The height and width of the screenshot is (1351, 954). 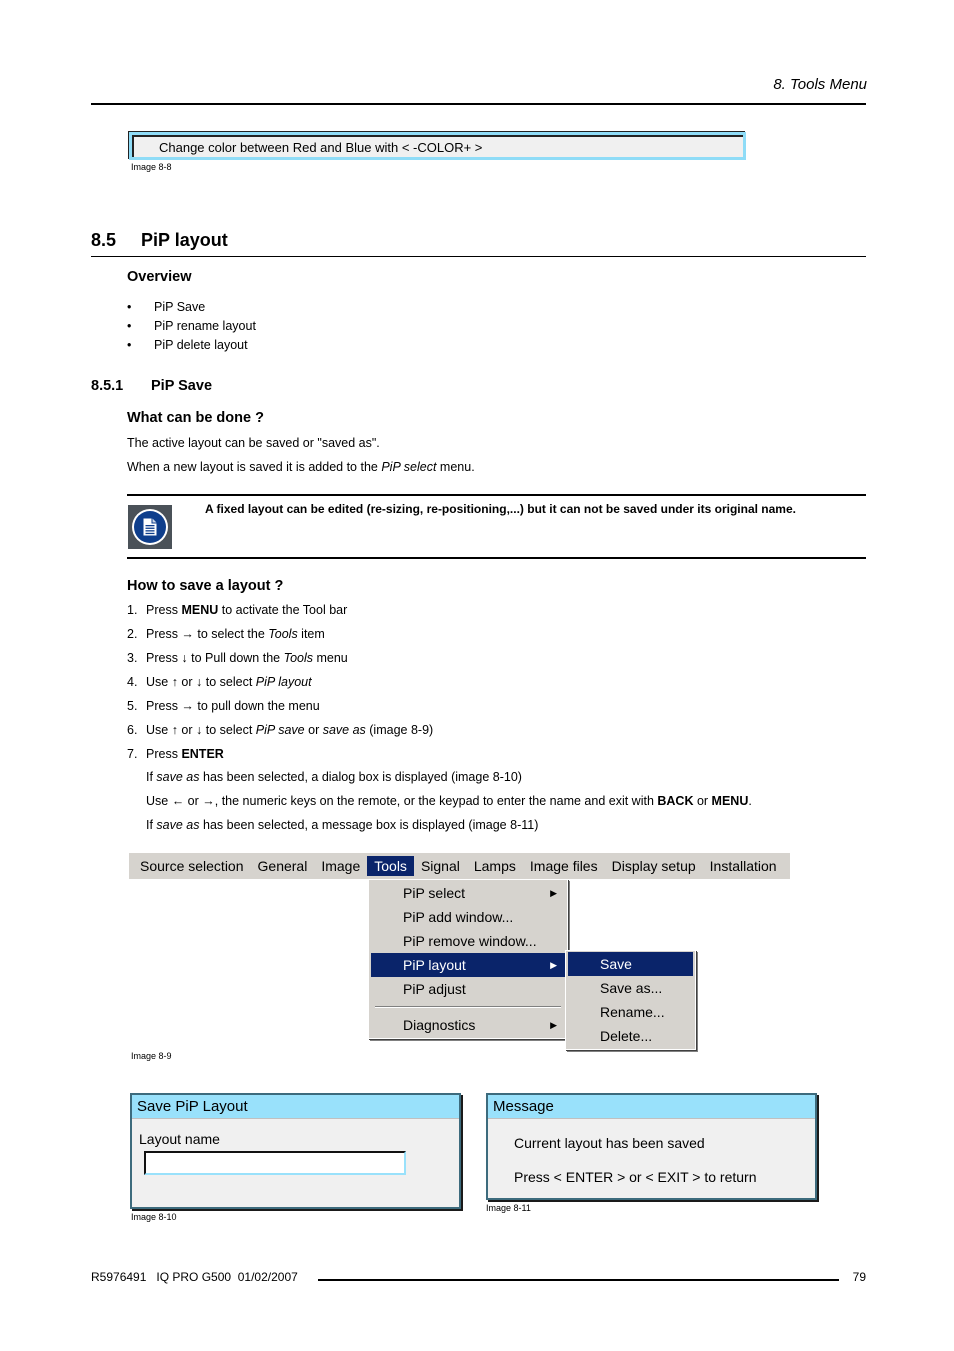 I want to click on note-top-rule, so click(x=496, y=495).